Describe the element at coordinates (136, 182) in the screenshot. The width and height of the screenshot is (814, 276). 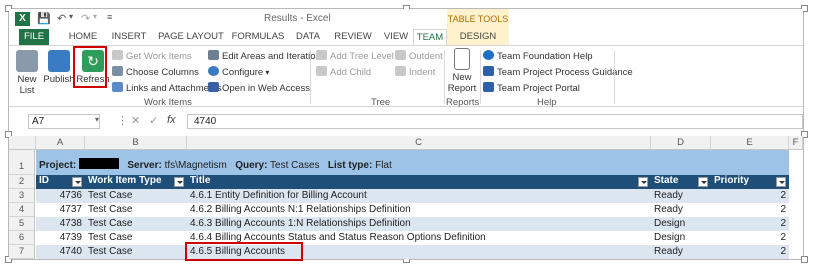
I see `header-work-item-type: Work Item Type` at that location.